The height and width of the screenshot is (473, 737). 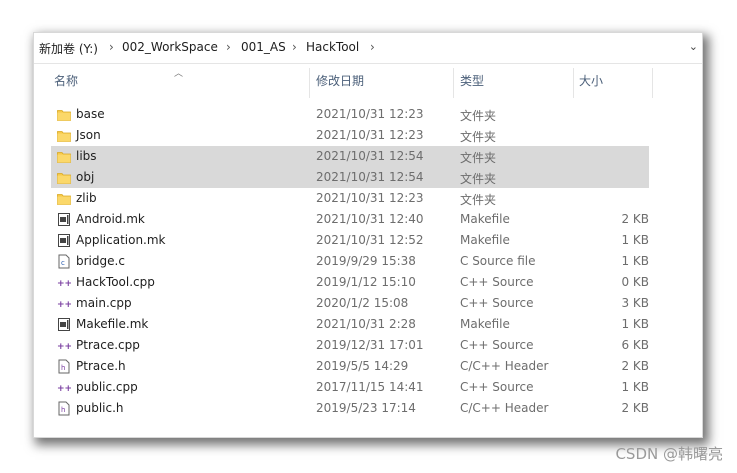 What do you see at coordinates (108, 345) in the screenshot?
I see `file-name: Ptrace.cpp` at bounding box center [108, 345].